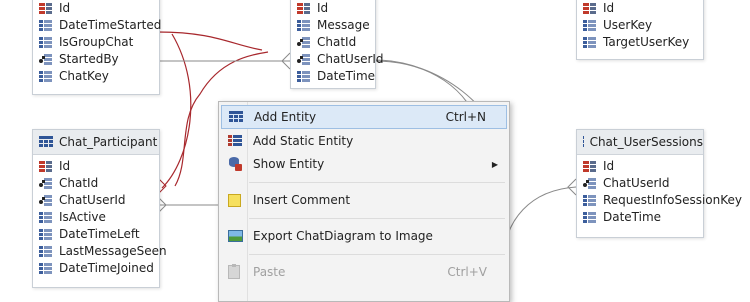 This screenshot has width=750, height=302. What do you see at coordinates (269, 272) in the screenshot?
I see `menu-item-label: Paste` at bounding box center [269, 272].